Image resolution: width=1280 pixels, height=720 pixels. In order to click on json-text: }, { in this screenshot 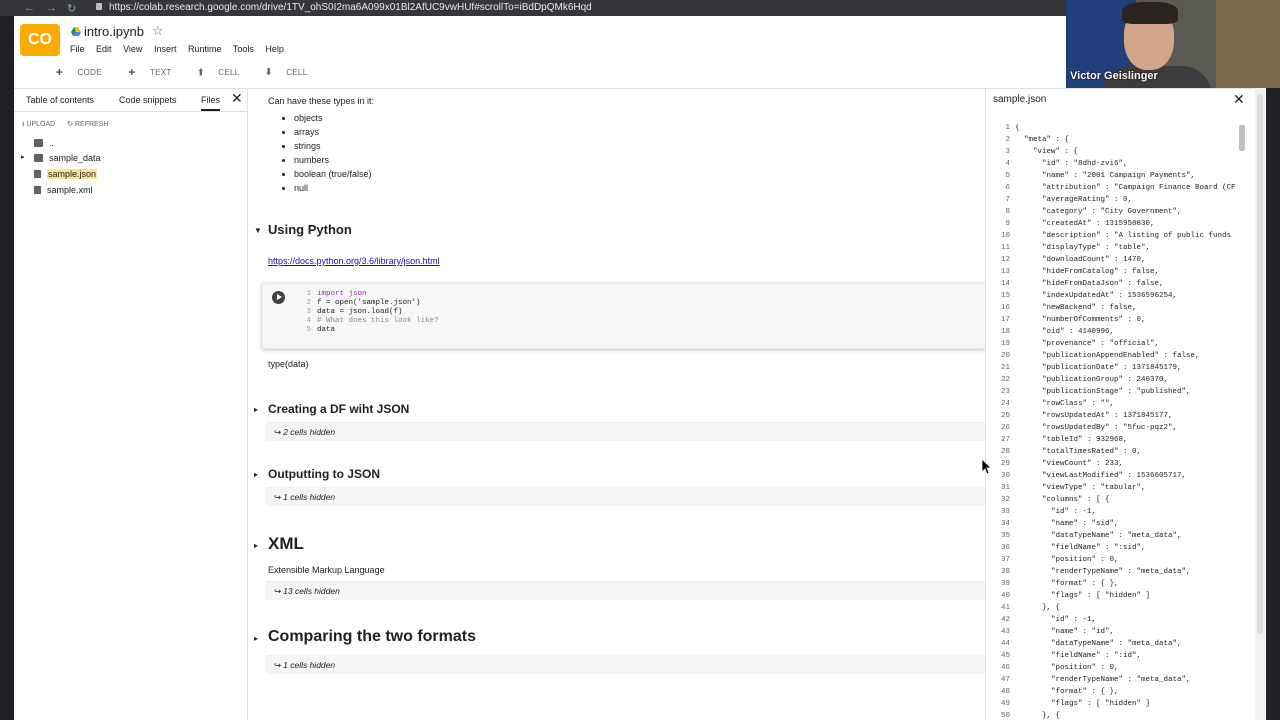, I will do `click(1038, 608)`.